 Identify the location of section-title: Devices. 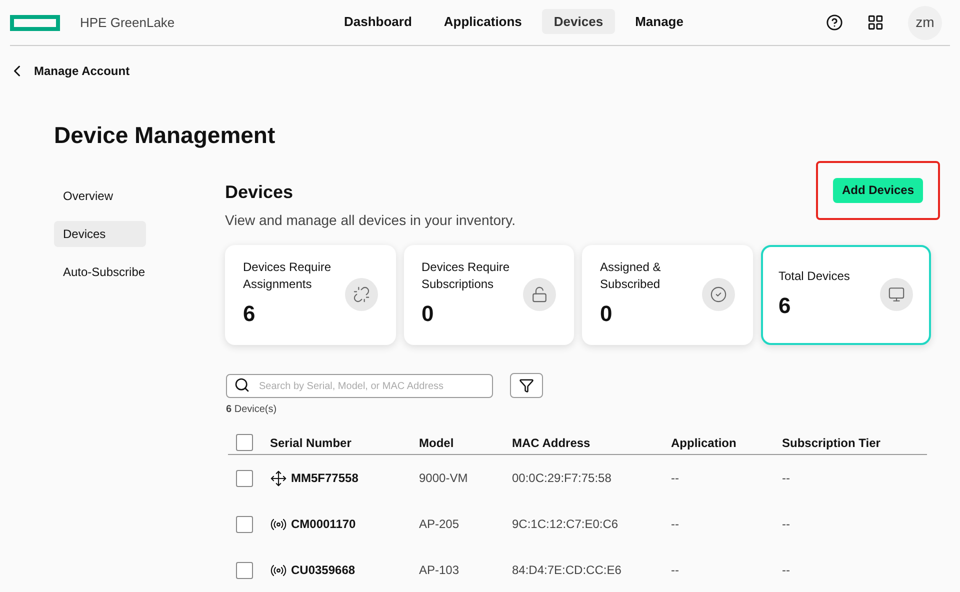
(259, 192).